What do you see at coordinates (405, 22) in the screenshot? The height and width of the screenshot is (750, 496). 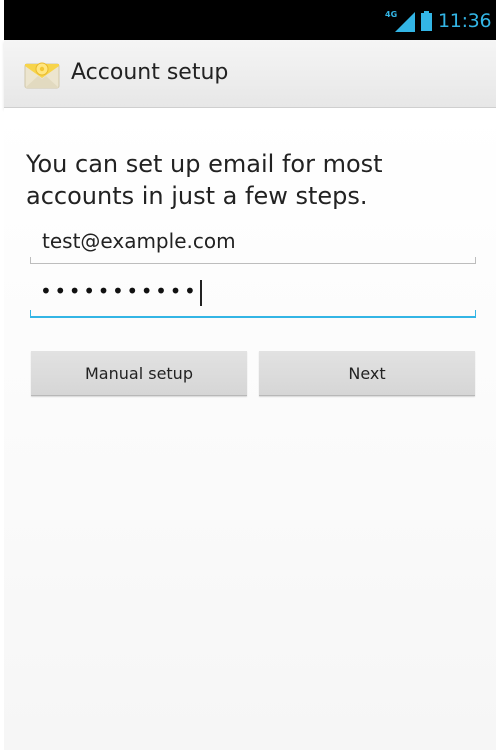 I see `signal-strength-icon` at bounding box center [405, 22].